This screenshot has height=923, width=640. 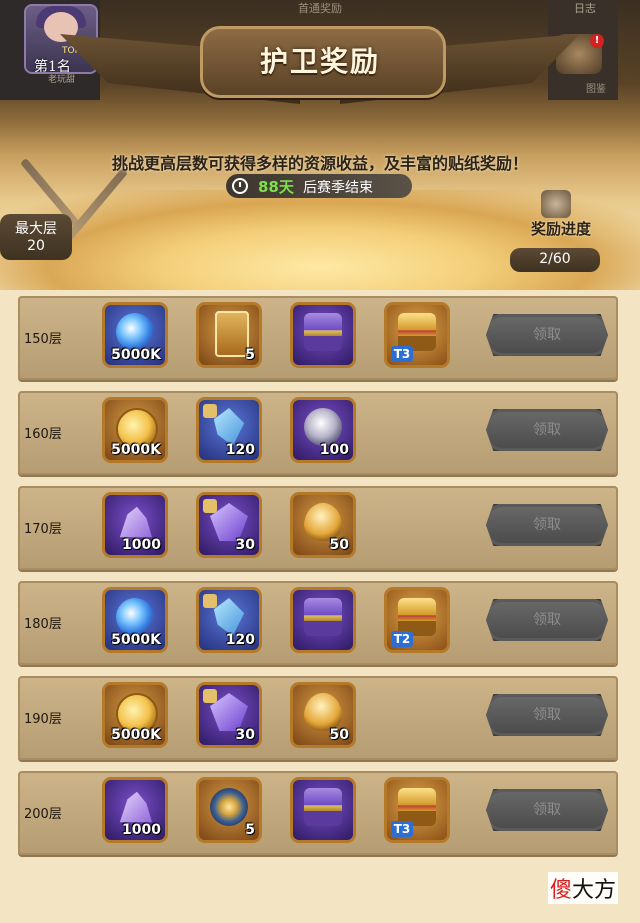 I want to click on clock-icon, so click(x=240, y=186).